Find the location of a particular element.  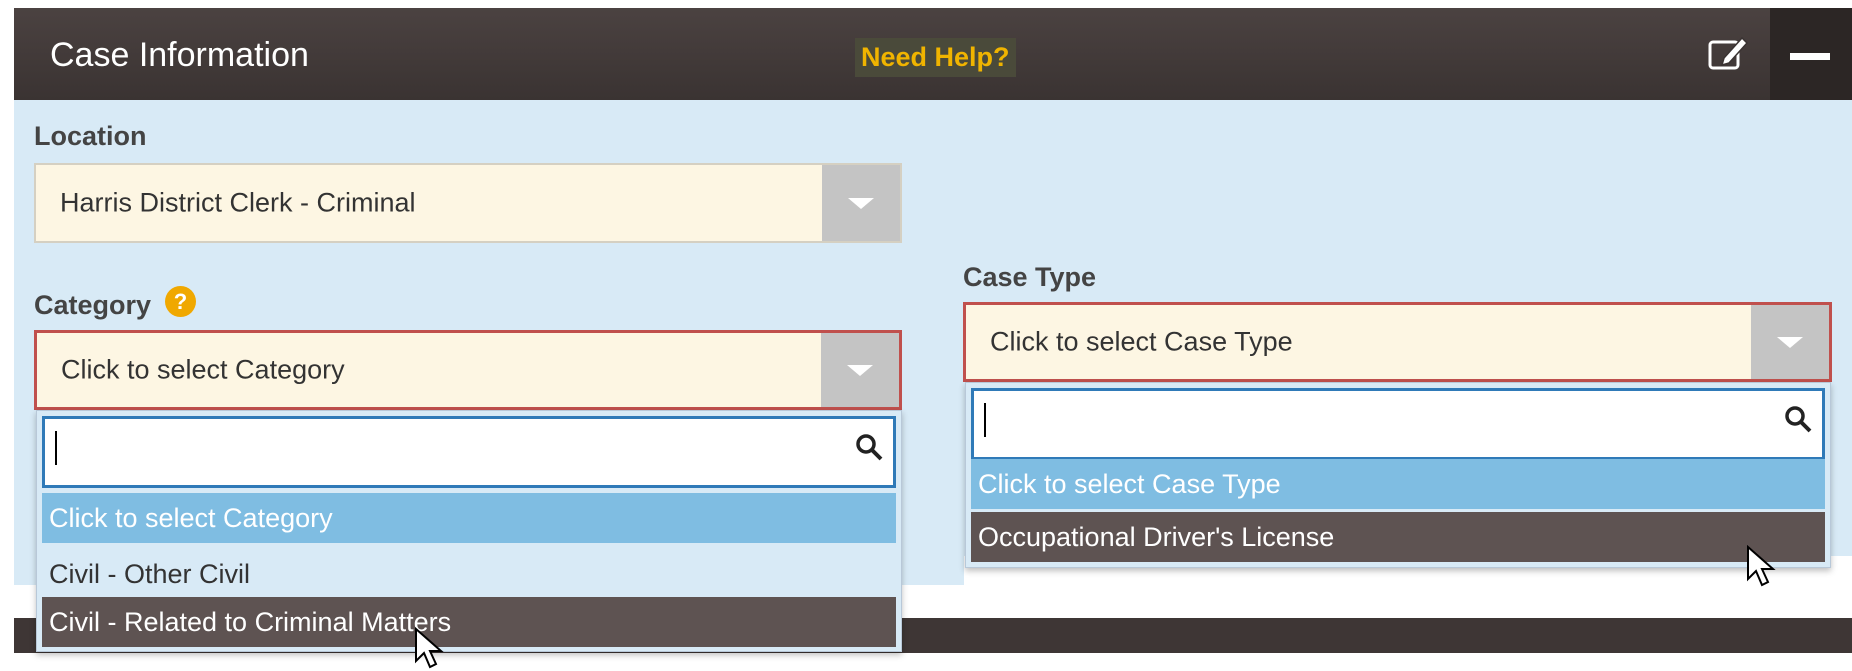

case-information-header: Case Information Need Help? is located at coordinates (933, 54).